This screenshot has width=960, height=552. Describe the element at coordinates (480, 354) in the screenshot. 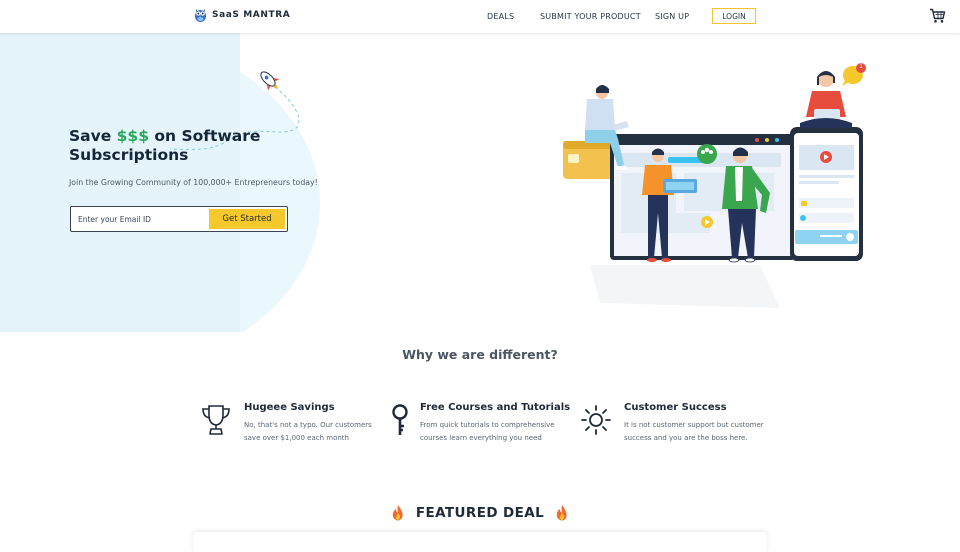

I see `why-section-title: Why we are different?` at that location.